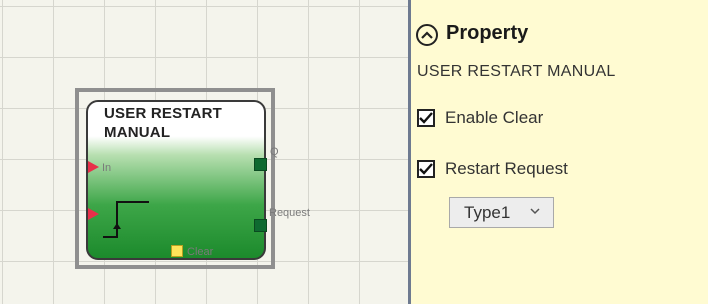 The width and height of the screenshot is (708, 304). I want to click on enable-clear-label: Enable Clear, so click(494, 117).